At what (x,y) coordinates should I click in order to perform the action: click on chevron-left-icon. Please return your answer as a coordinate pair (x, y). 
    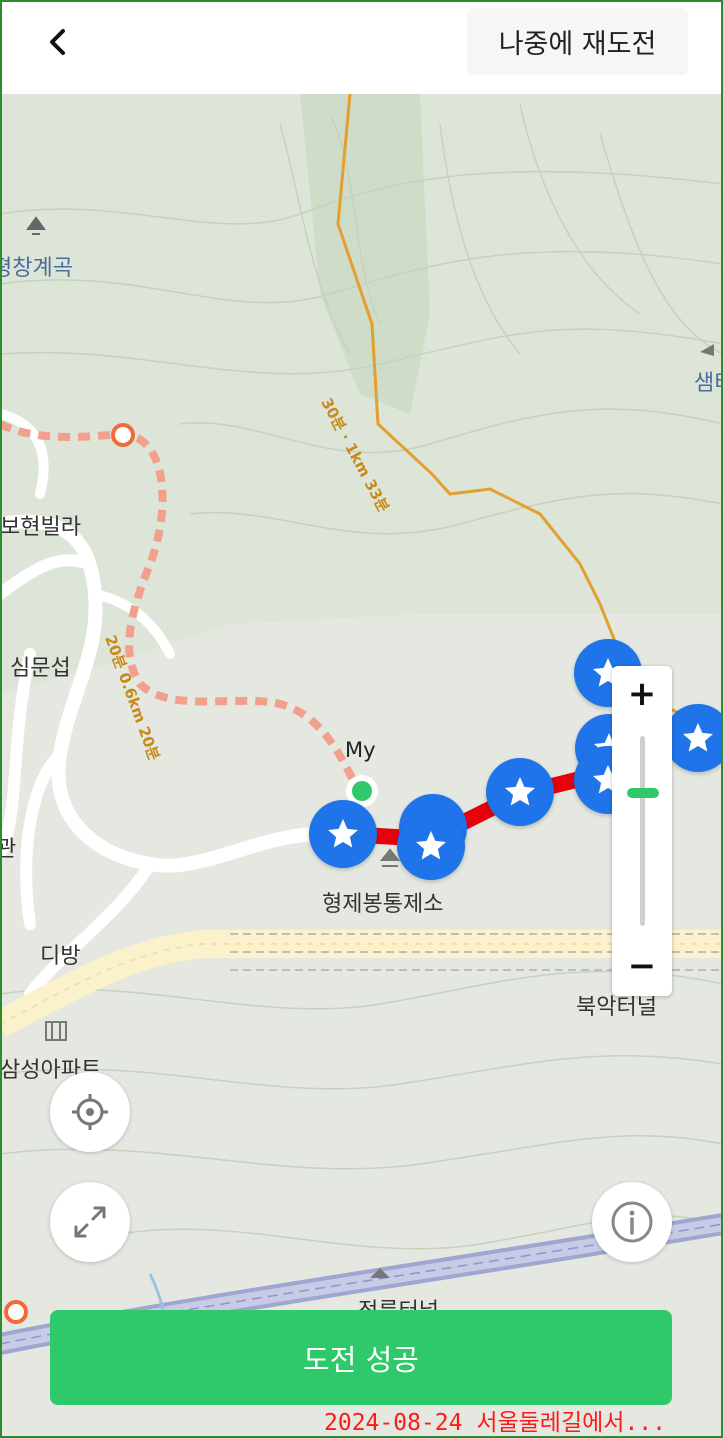
    Looking at the image, I should click on (57, 42).